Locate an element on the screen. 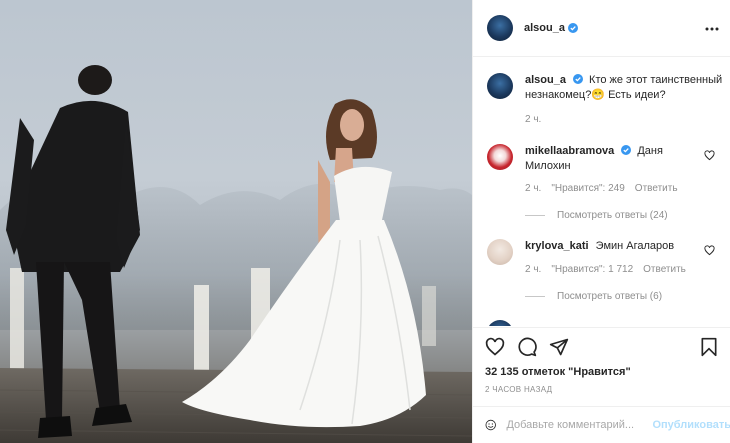  heart-icon is located at coordinates (495, 347).